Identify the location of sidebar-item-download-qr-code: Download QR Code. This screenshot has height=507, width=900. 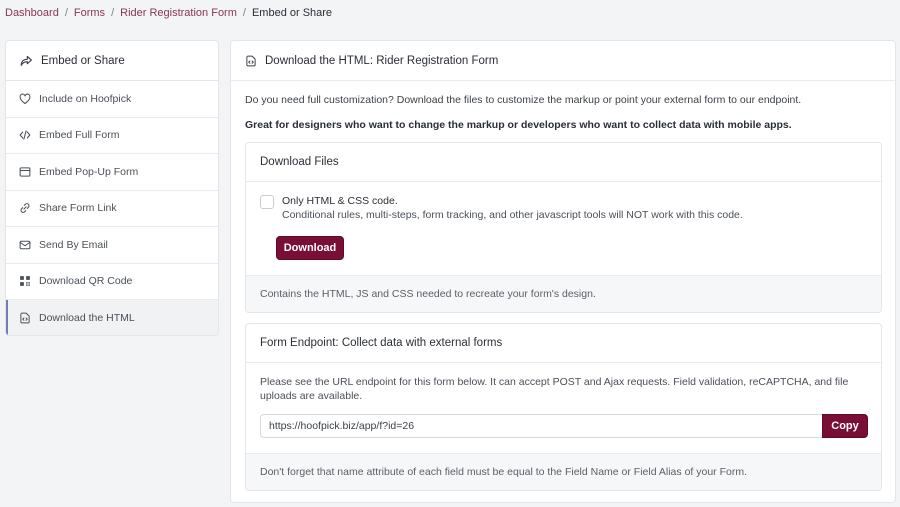
(112, 282).